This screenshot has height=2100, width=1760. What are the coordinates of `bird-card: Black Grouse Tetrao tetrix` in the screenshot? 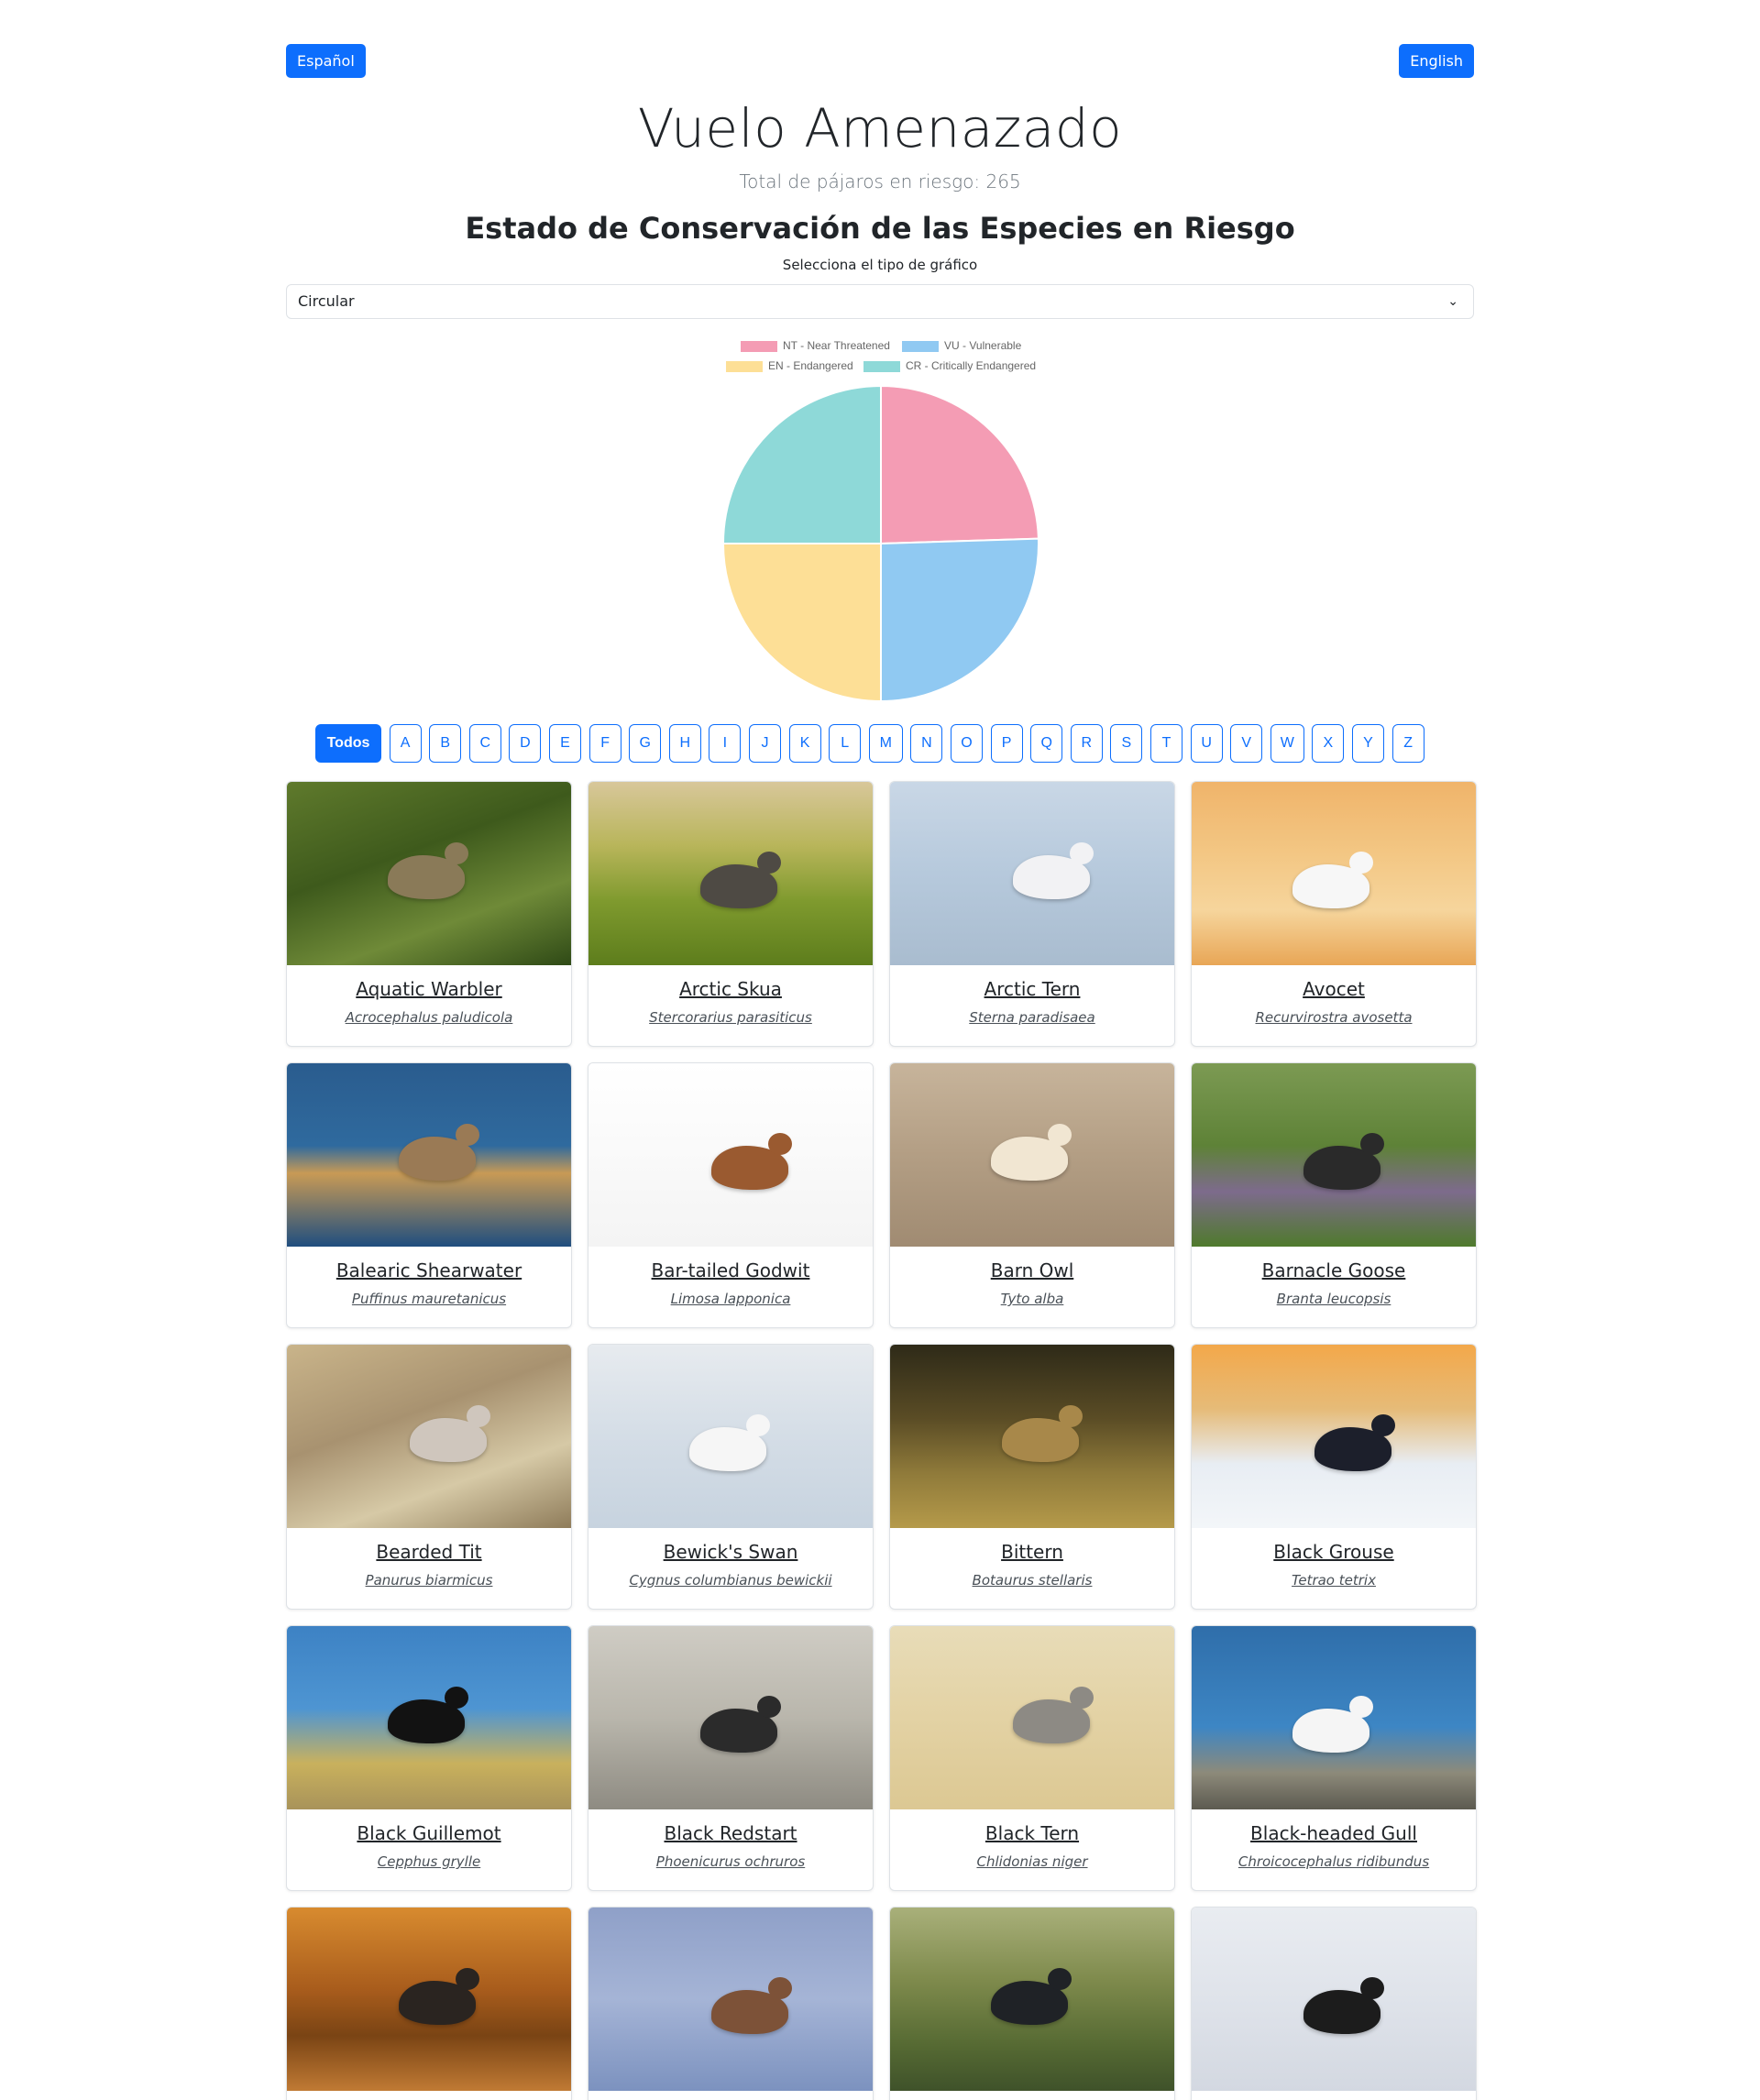 It's located at (1334, 1477).